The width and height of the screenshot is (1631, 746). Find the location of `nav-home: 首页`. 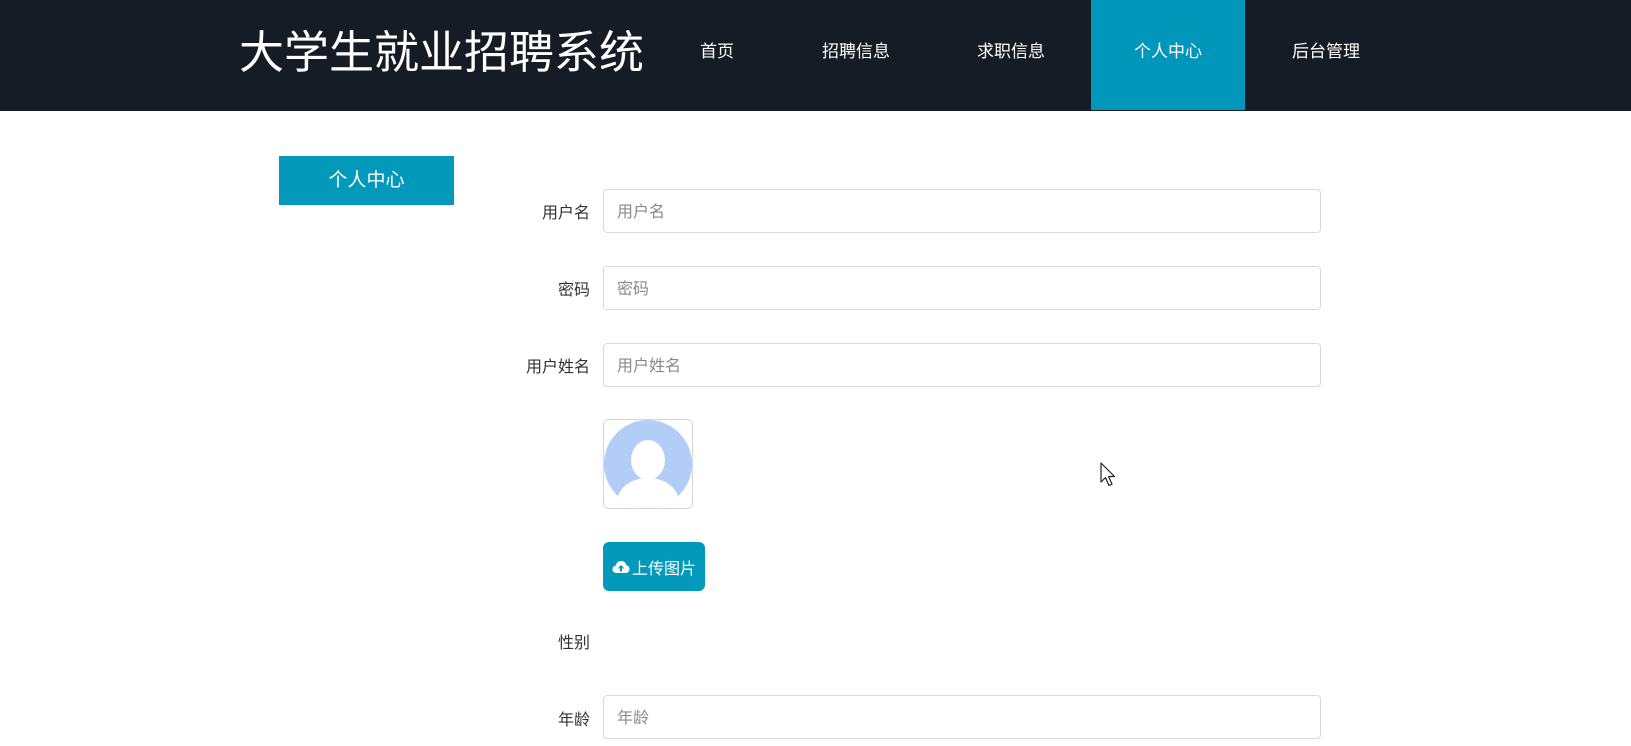

nav-home: 首页 is located at coordinates (717, 55).